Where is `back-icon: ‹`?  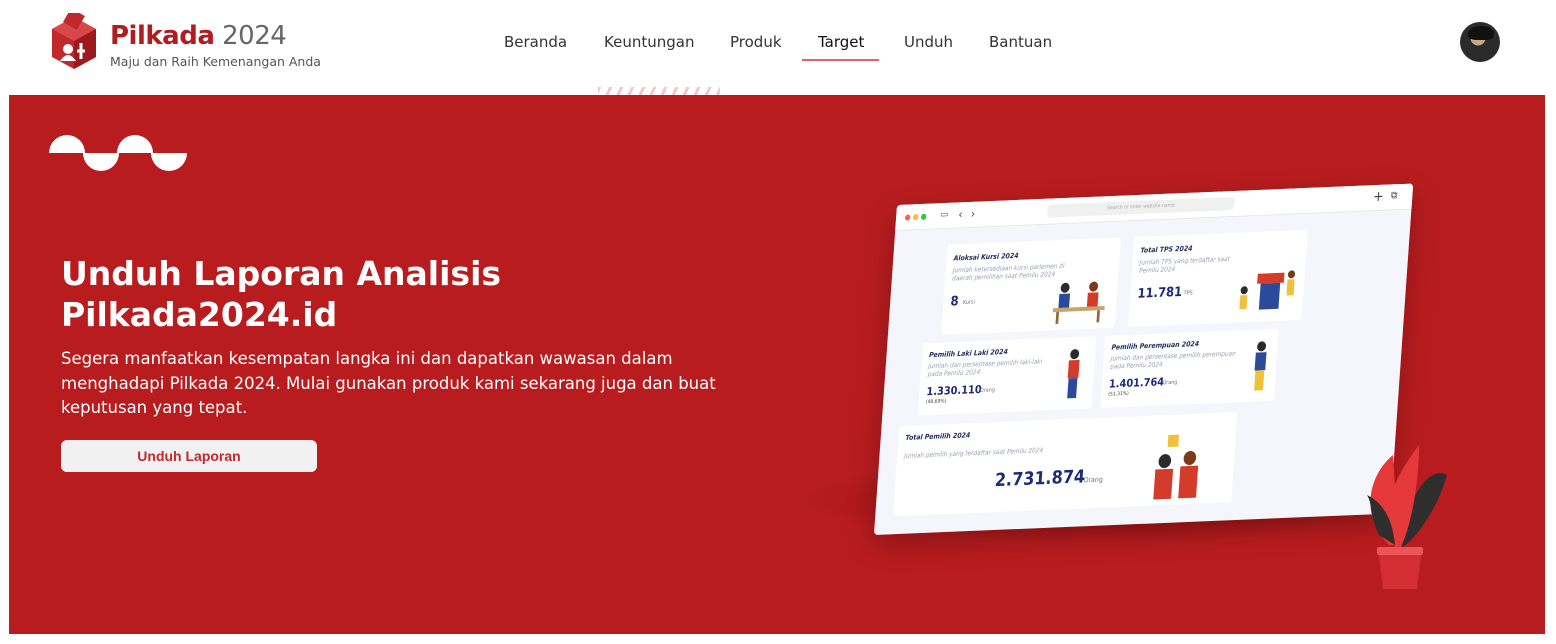 back-icon: ‹ is located at coordinates (960, 214).